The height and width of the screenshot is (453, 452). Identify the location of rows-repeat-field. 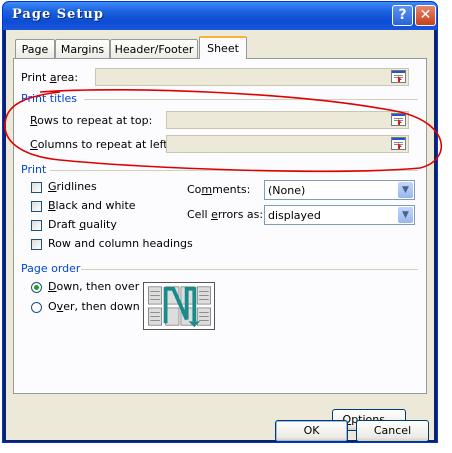
(287, 120).